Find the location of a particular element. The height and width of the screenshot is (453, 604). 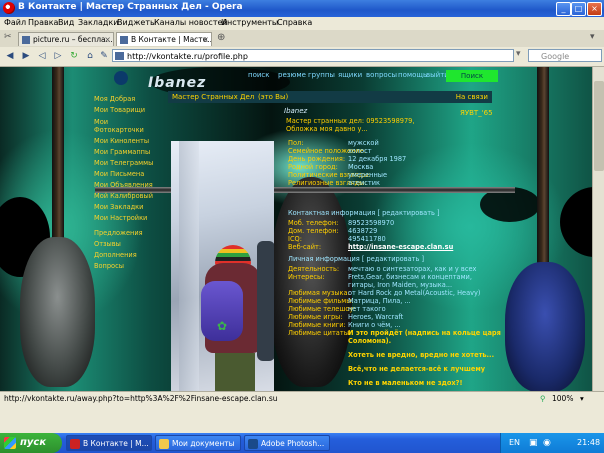

start-label: пуск is located at coordinates (33, 442).